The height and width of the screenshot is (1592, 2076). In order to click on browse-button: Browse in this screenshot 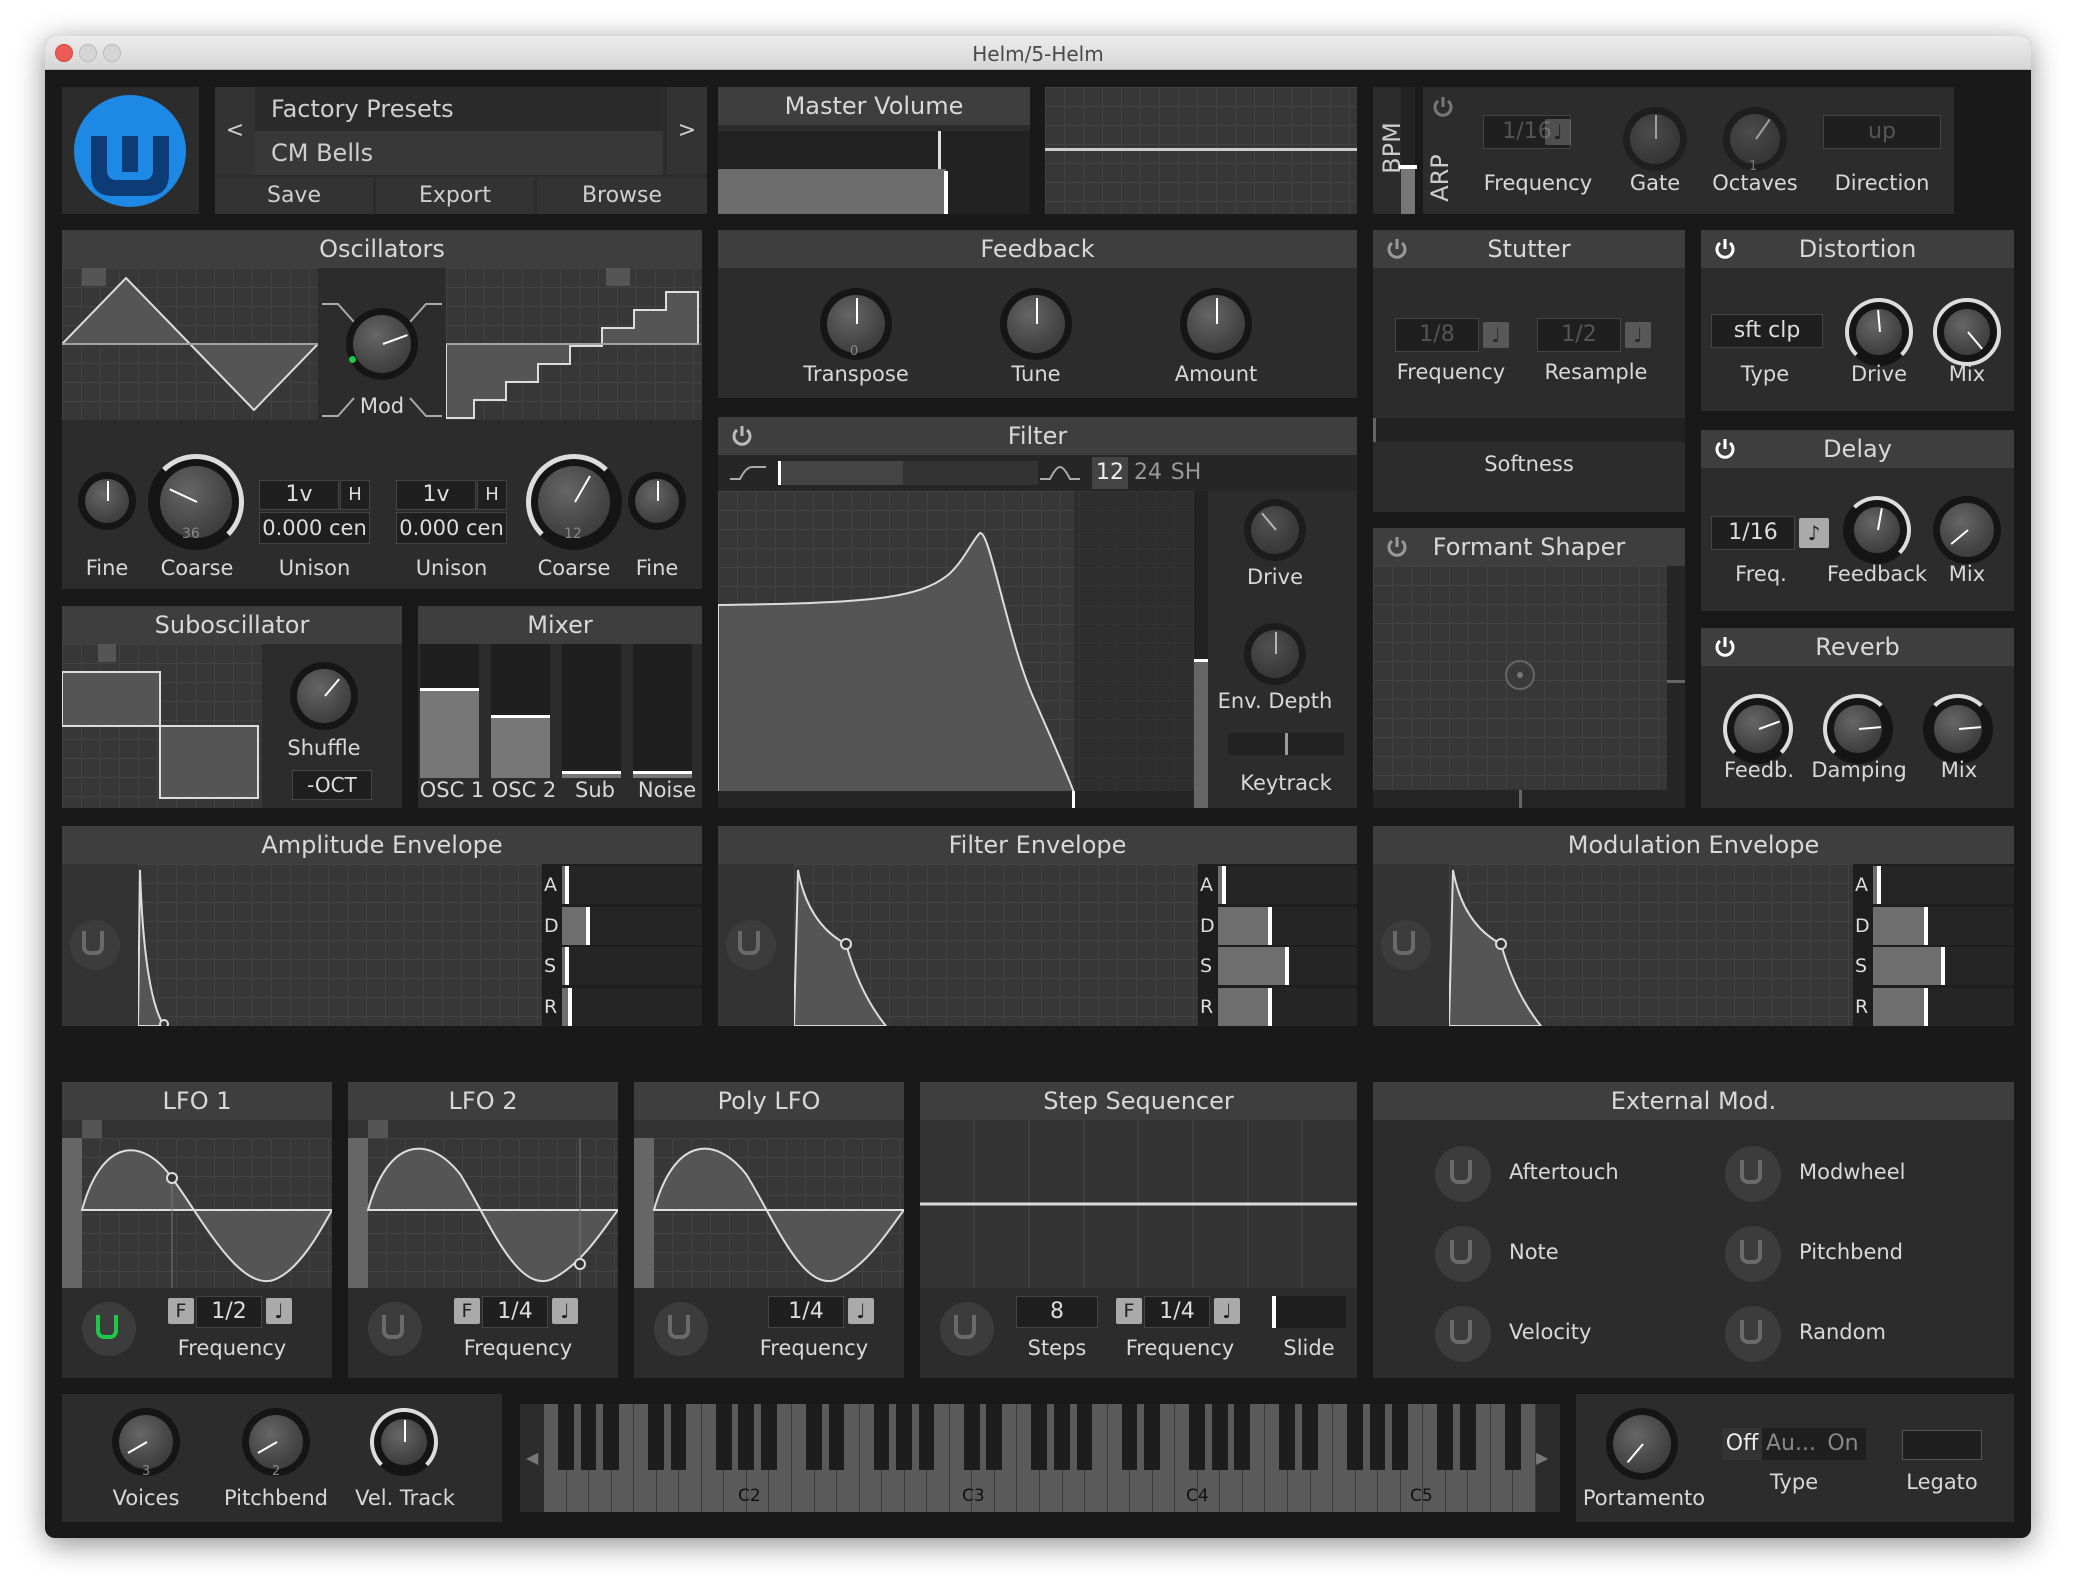, I will do `click(622, 195)`.